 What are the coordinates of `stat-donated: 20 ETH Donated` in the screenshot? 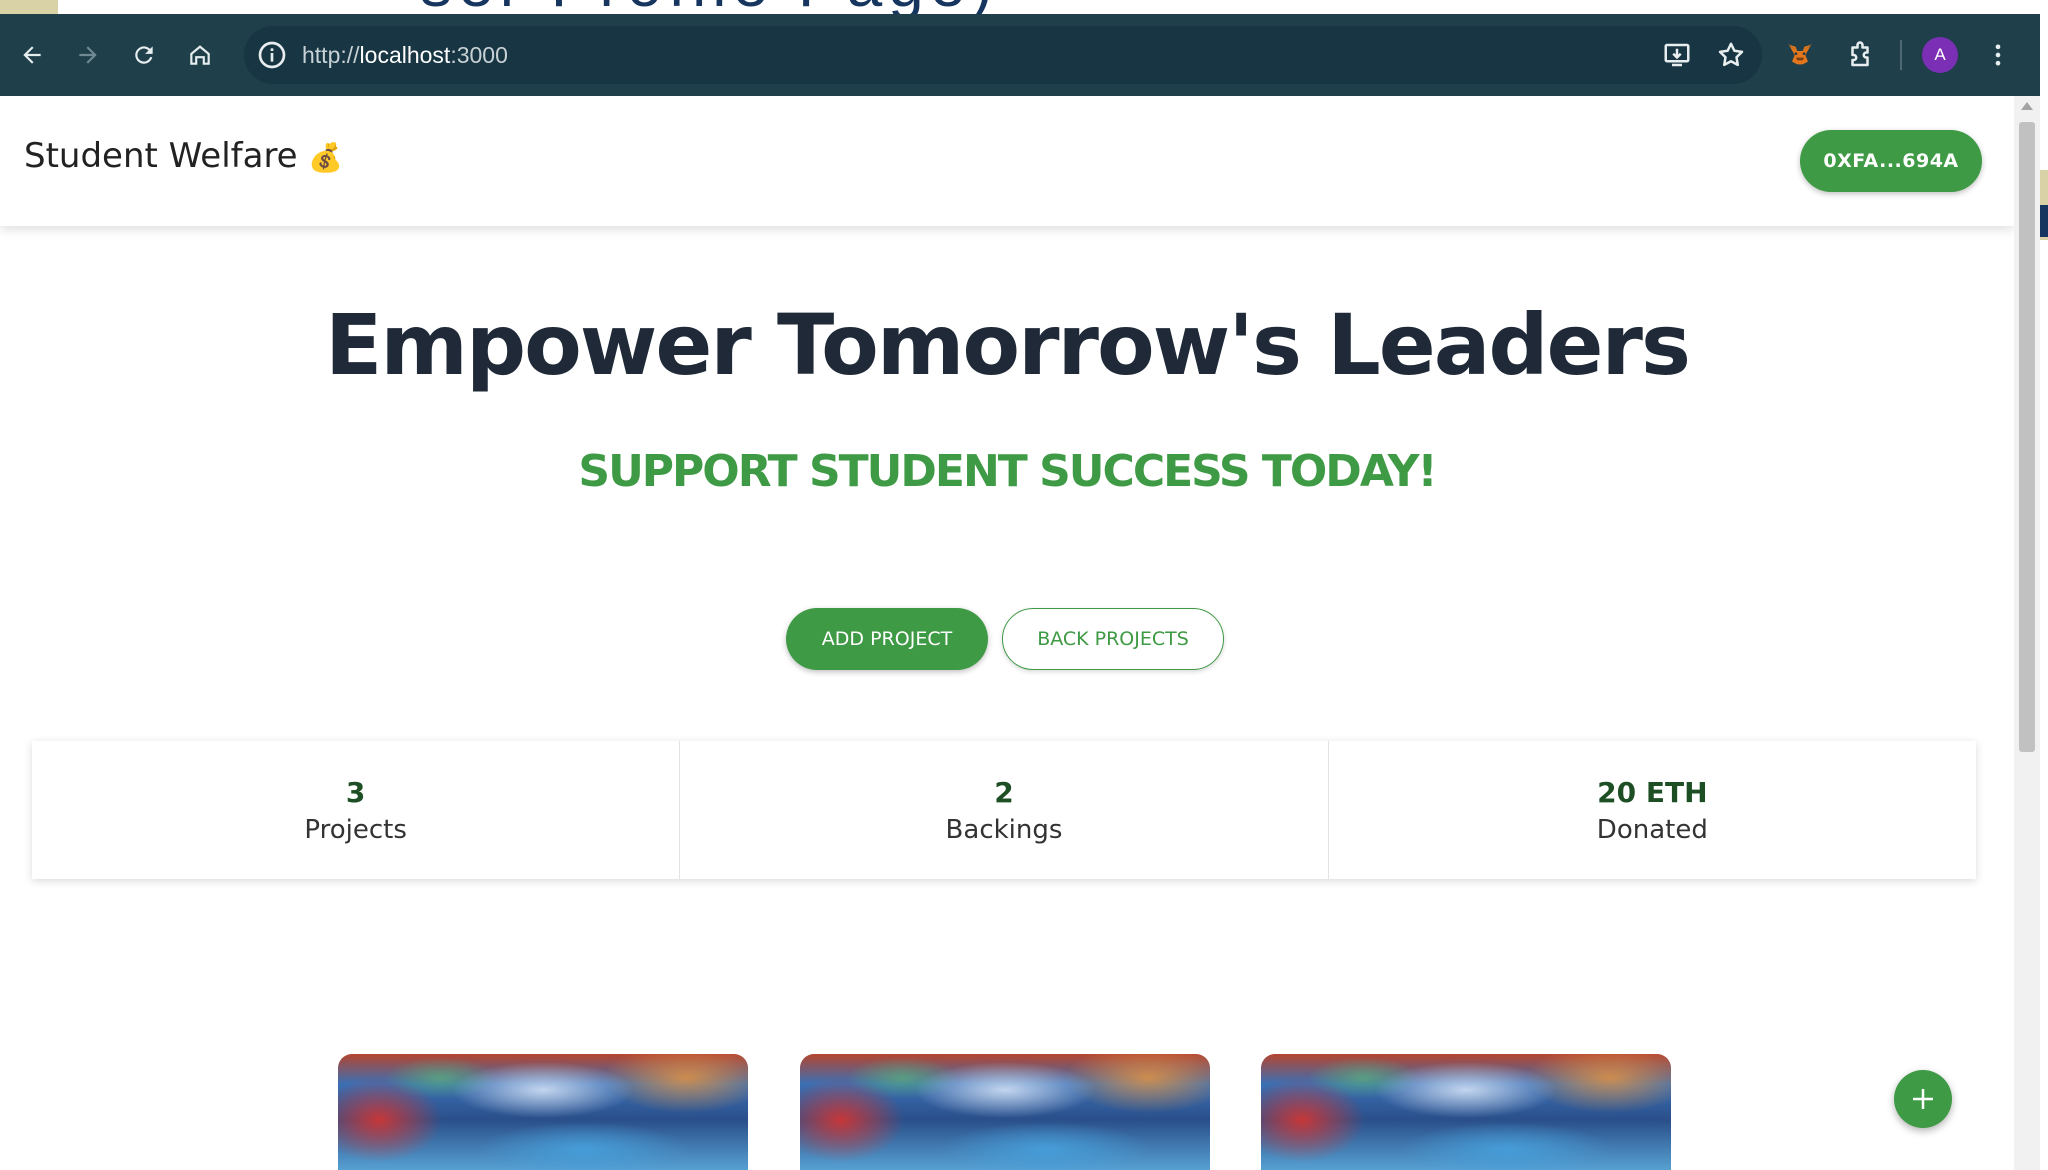 It's located at (1652, 810).